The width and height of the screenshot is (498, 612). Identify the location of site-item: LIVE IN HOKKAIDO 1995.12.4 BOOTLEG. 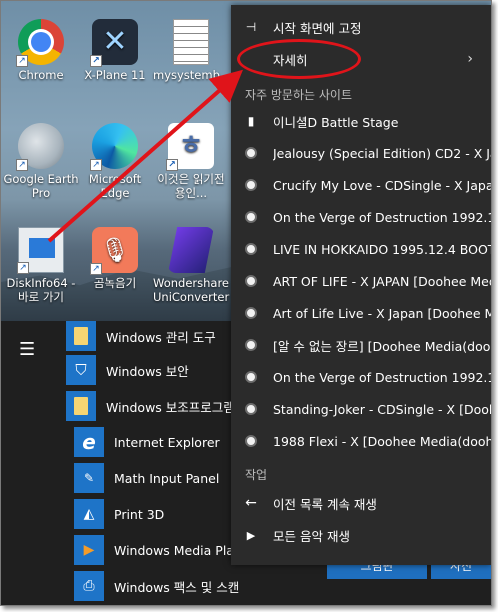
(361, 249).